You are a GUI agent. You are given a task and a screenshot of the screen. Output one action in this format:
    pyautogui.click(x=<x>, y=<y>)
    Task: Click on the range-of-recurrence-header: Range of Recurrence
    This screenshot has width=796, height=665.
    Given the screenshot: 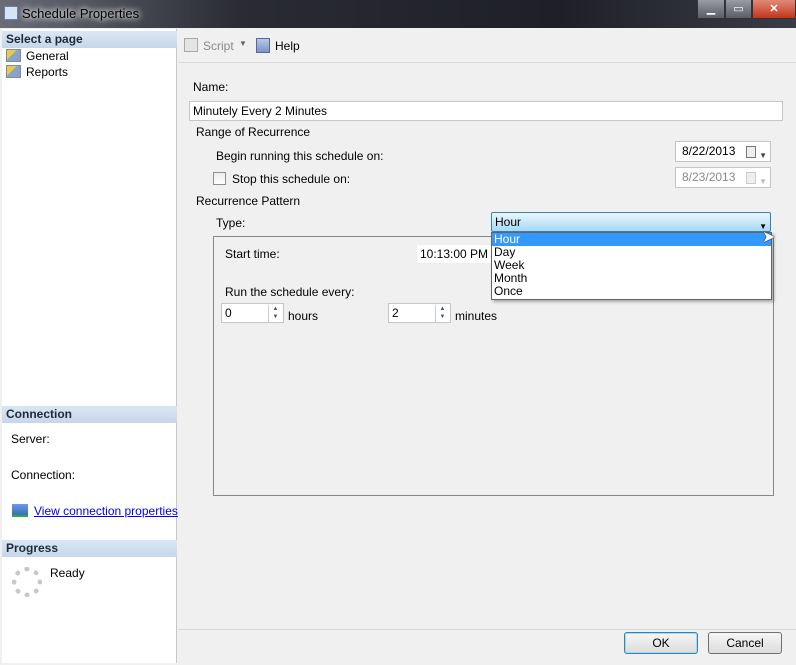 What is the action you would take?
    pyautogui.click(x=253, y=132)
    